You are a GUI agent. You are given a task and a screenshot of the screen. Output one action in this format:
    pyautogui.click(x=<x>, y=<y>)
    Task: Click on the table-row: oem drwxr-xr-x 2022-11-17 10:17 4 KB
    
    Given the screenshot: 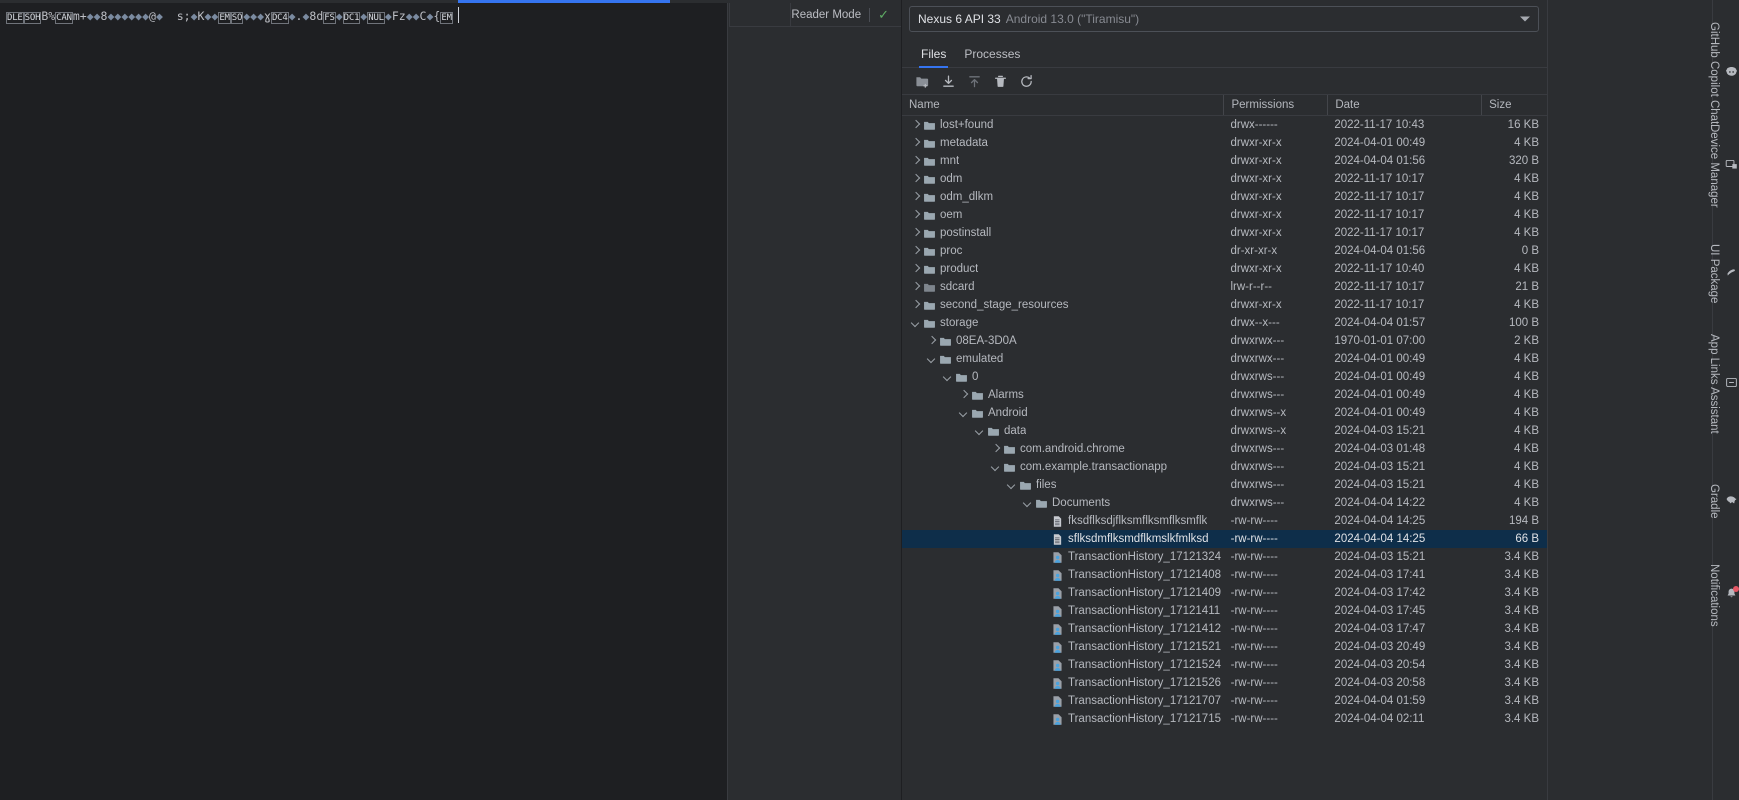 What is the action you would take?
    pyautogui.click(x=1224, y=215)
    